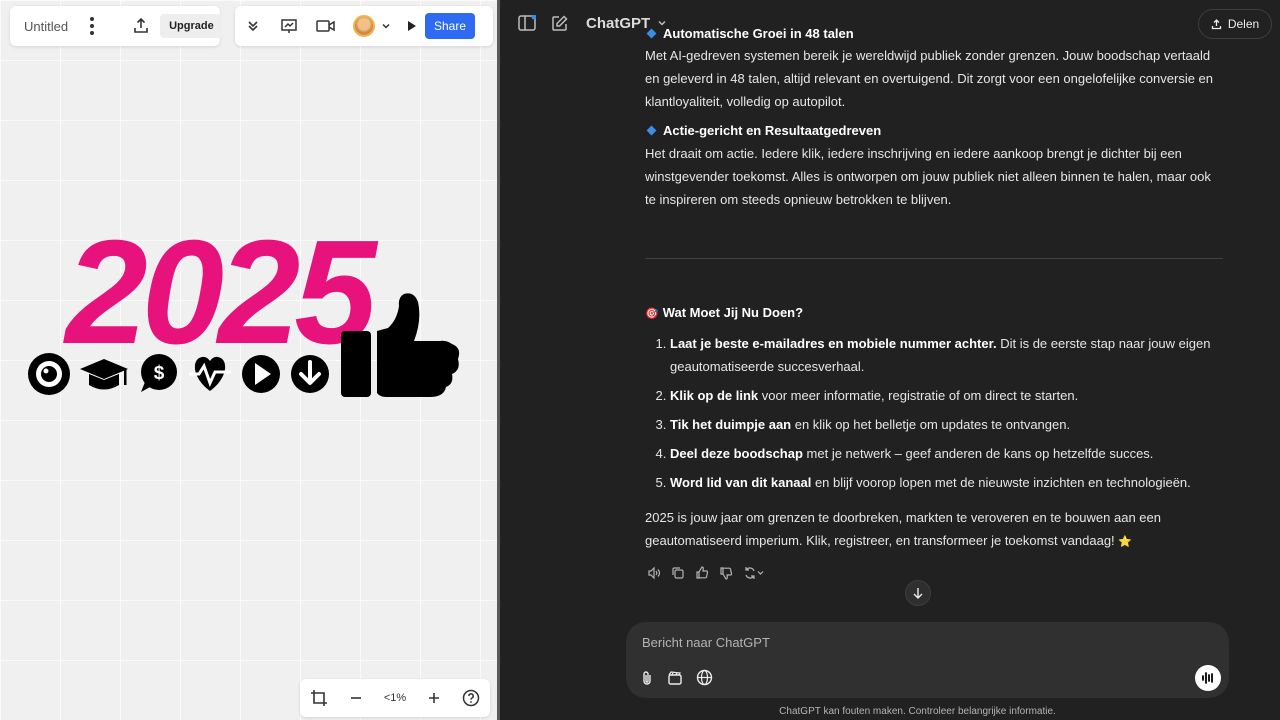  Describe the element at coordinates (652, 314) in the screenshot. I see `target-emoji-icon: 🎯` at that location.